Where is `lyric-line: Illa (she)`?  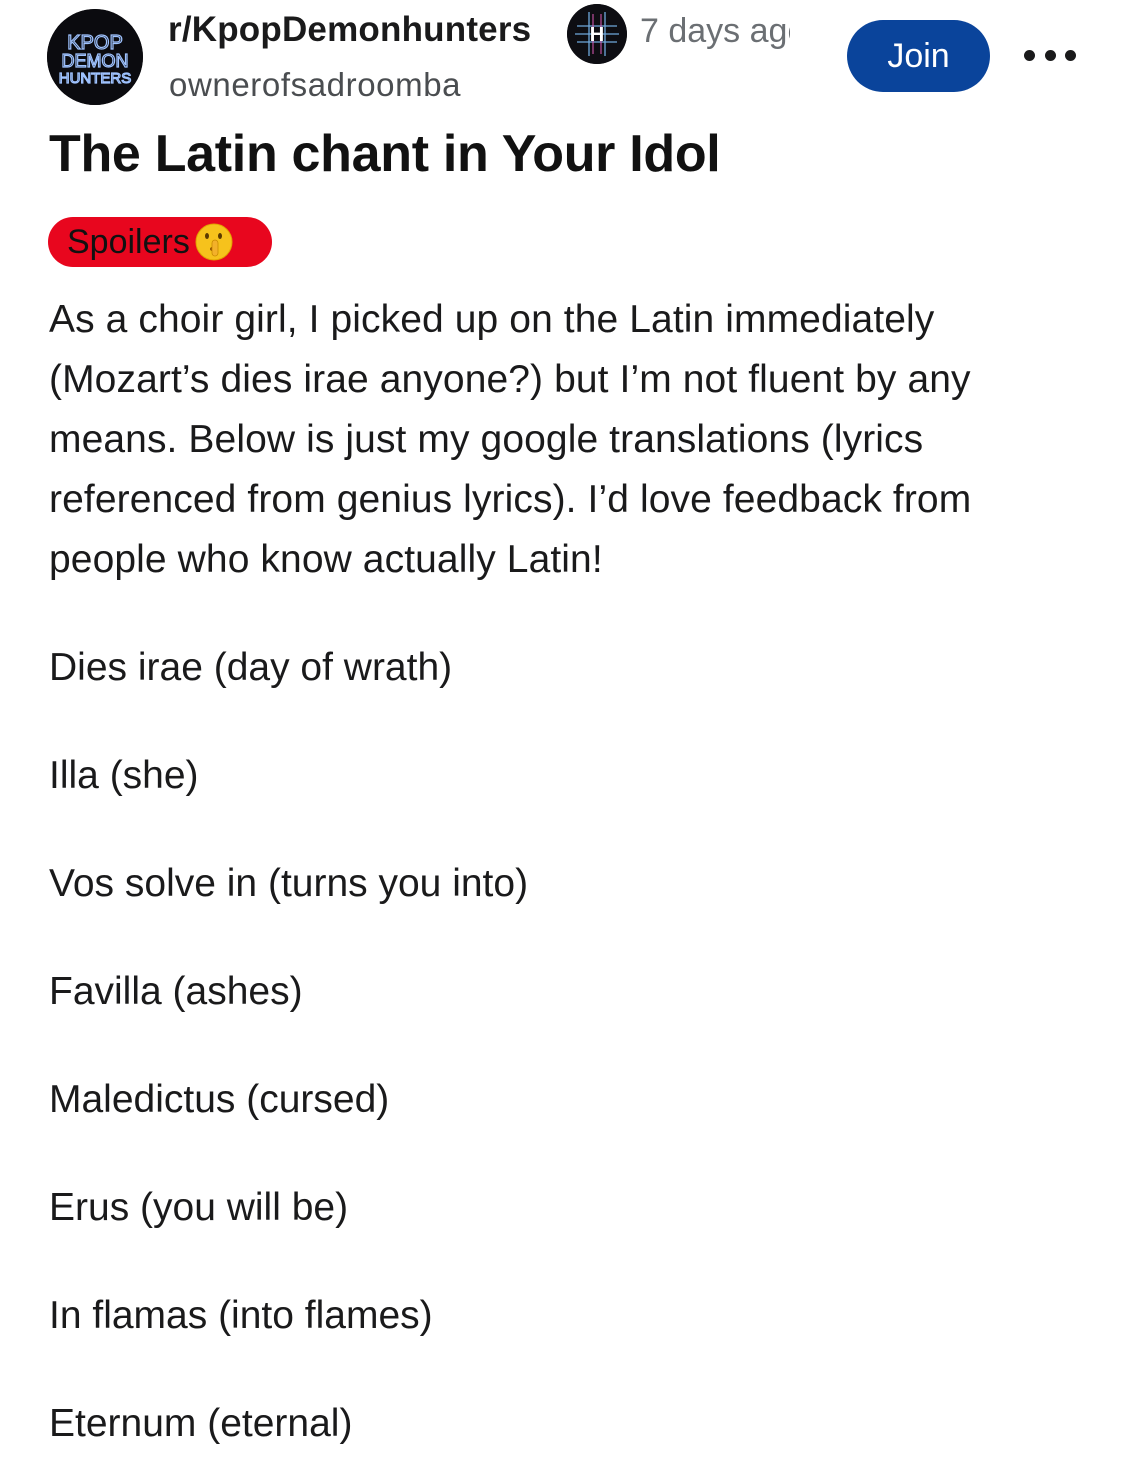
lyric-line: Illa (she) is located at coordinates (124, 775).